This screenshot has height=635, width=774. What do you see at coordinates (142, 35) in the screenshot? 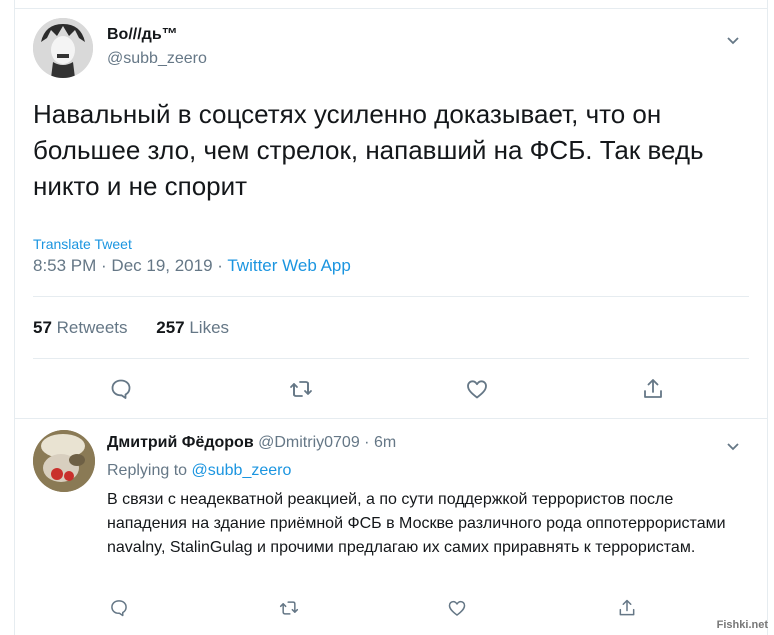
I see `author-name: Во///дь™` at bounding box center [142, 35].